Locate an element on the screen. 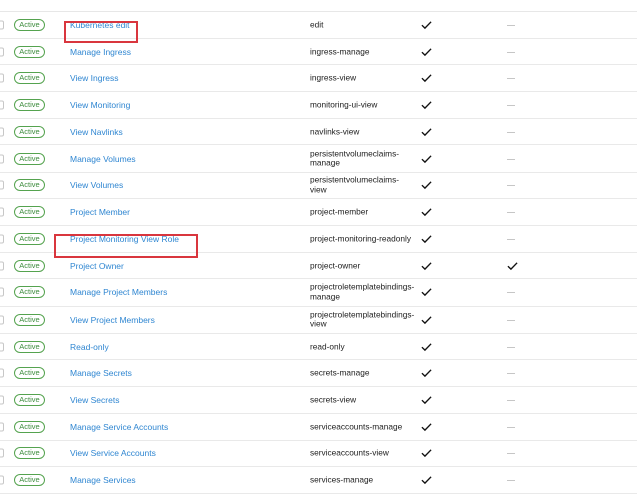  table-row: Active View Secrets secrets-view — is located at coordinates (318, 400).